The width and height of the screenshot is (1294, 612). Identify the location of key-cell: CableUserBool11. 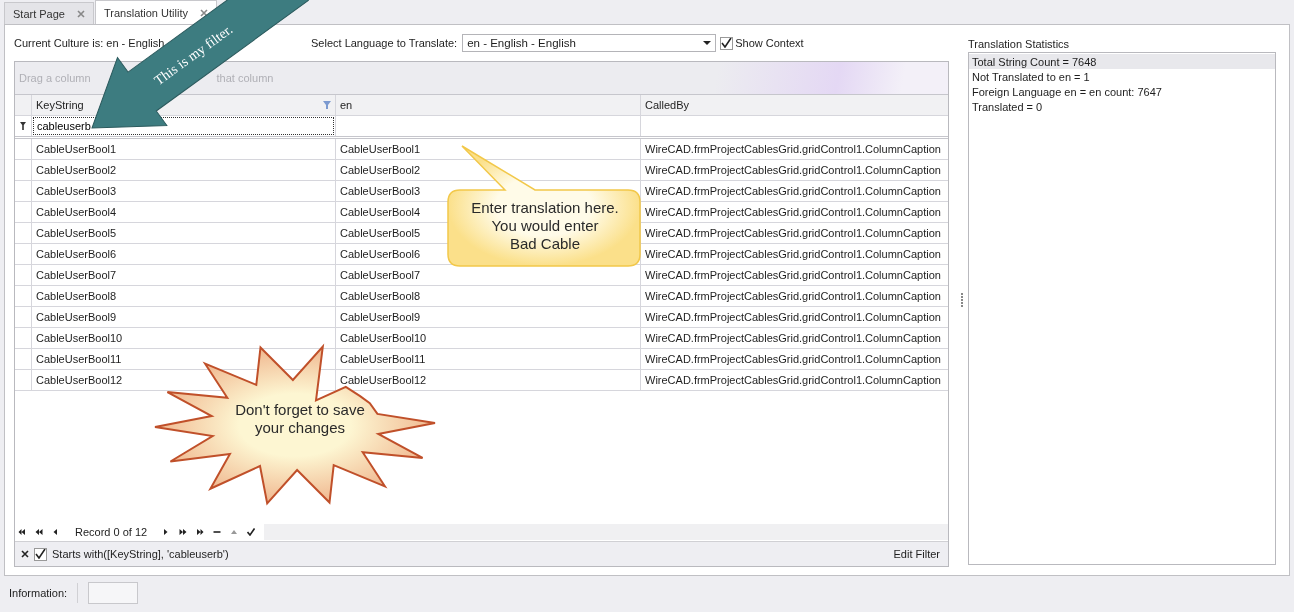
(79, 359).